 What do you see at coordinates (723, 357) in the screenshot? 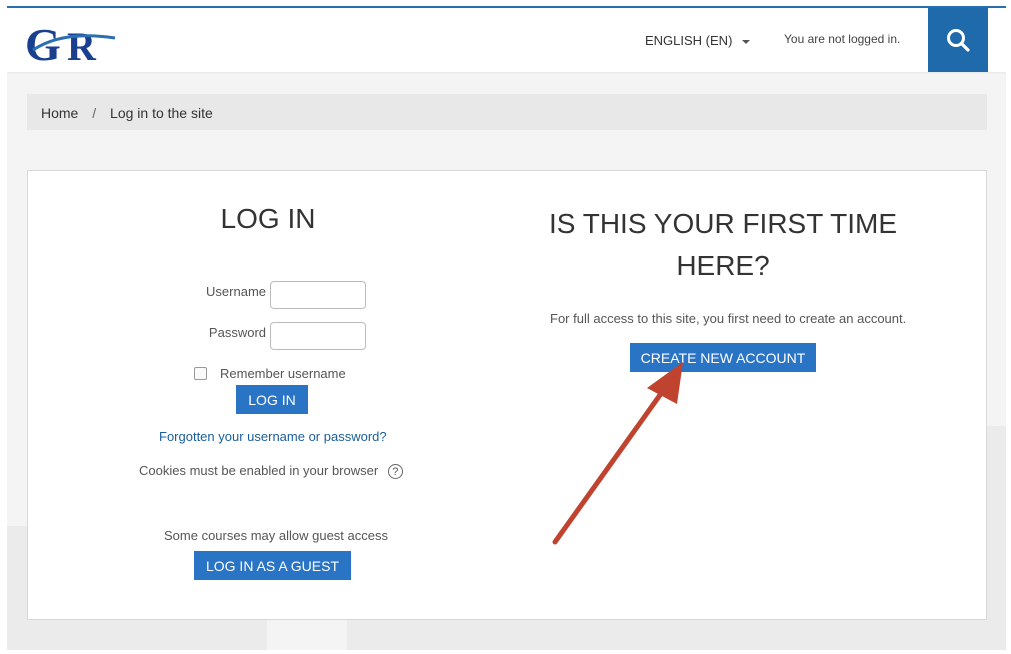
I see `create-new-account-button: CREATE NEW ACCOUNT` at bounding box center [723, 357].